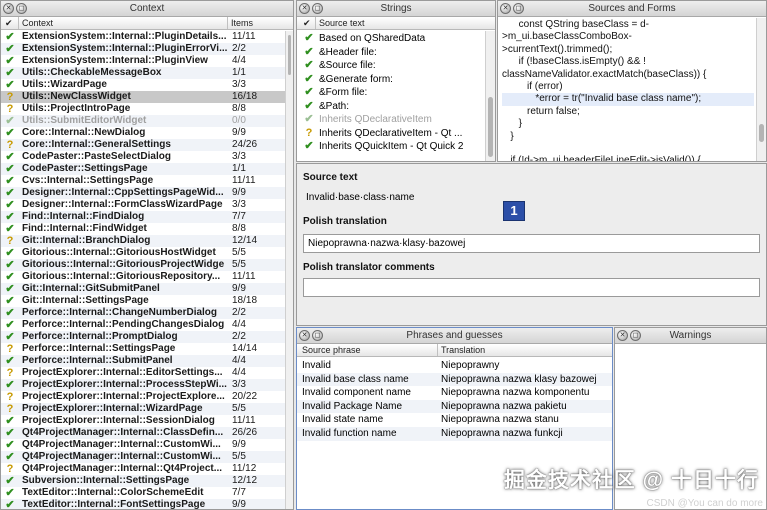 The height and width of the screenshot is (510, 767). I want to click on context-row: ✔ Perforce::Internal::PromptDialog 2/2, so click(147, 337).